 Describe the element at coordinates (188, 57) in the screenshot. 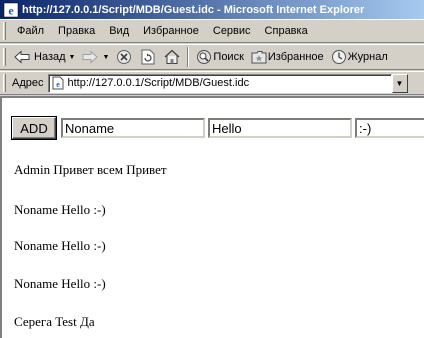

I see `toolbar-separator` at that location.